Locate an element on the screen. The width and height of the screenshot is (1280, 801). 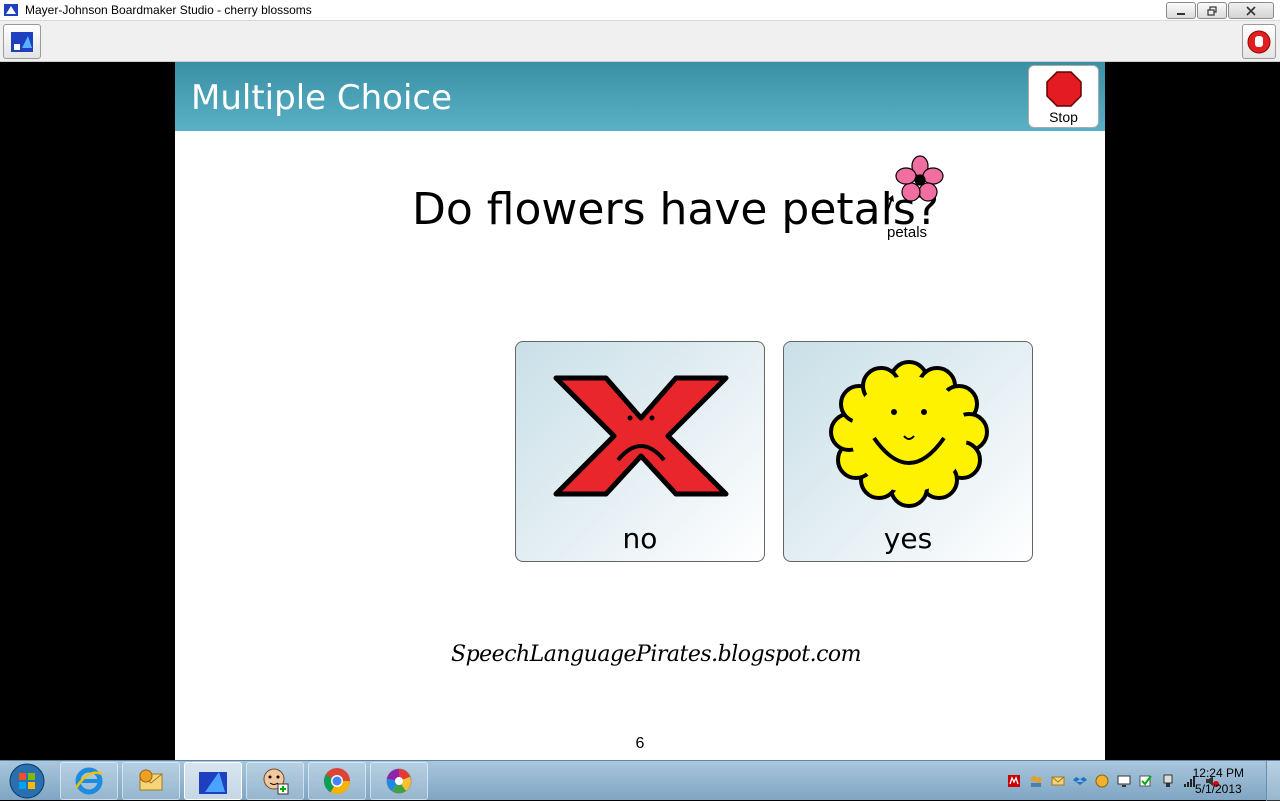
page-title: Multiple Choice is located at coordinates (322, 98).